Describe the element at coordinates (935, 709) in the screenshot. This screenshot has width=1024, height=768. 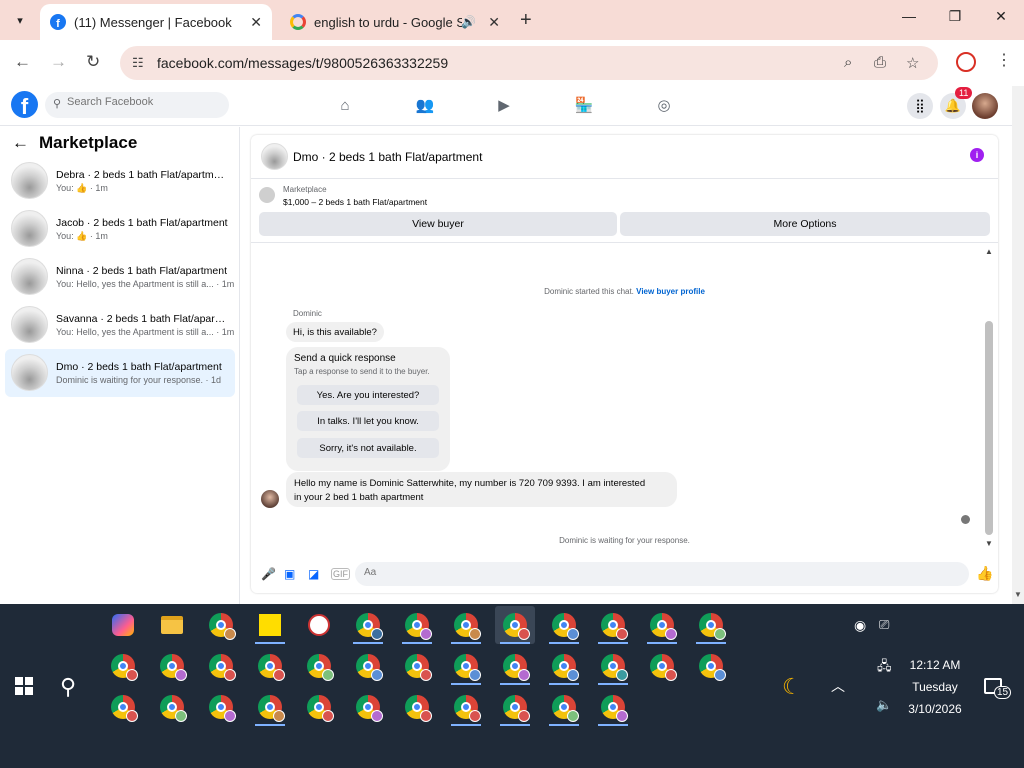
I see `clock-date: 3/10/2026` at that location.